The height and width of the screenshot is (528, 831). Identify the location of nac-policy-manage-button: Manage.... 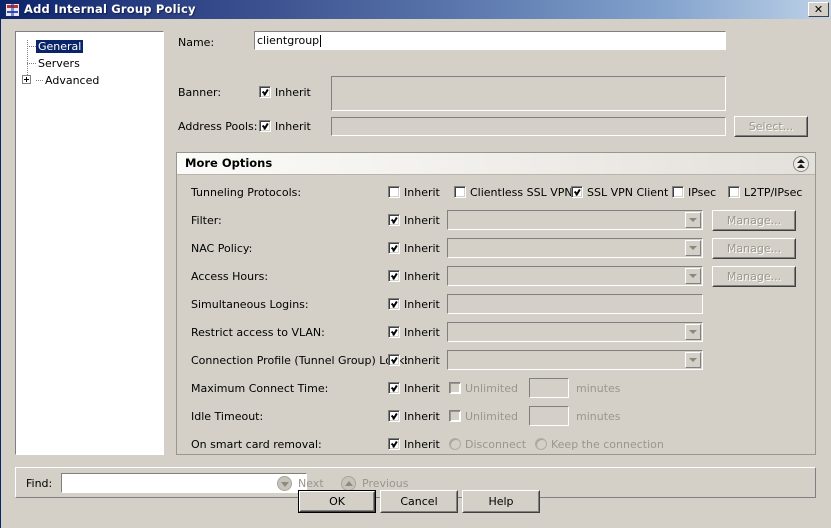
(754, 248).